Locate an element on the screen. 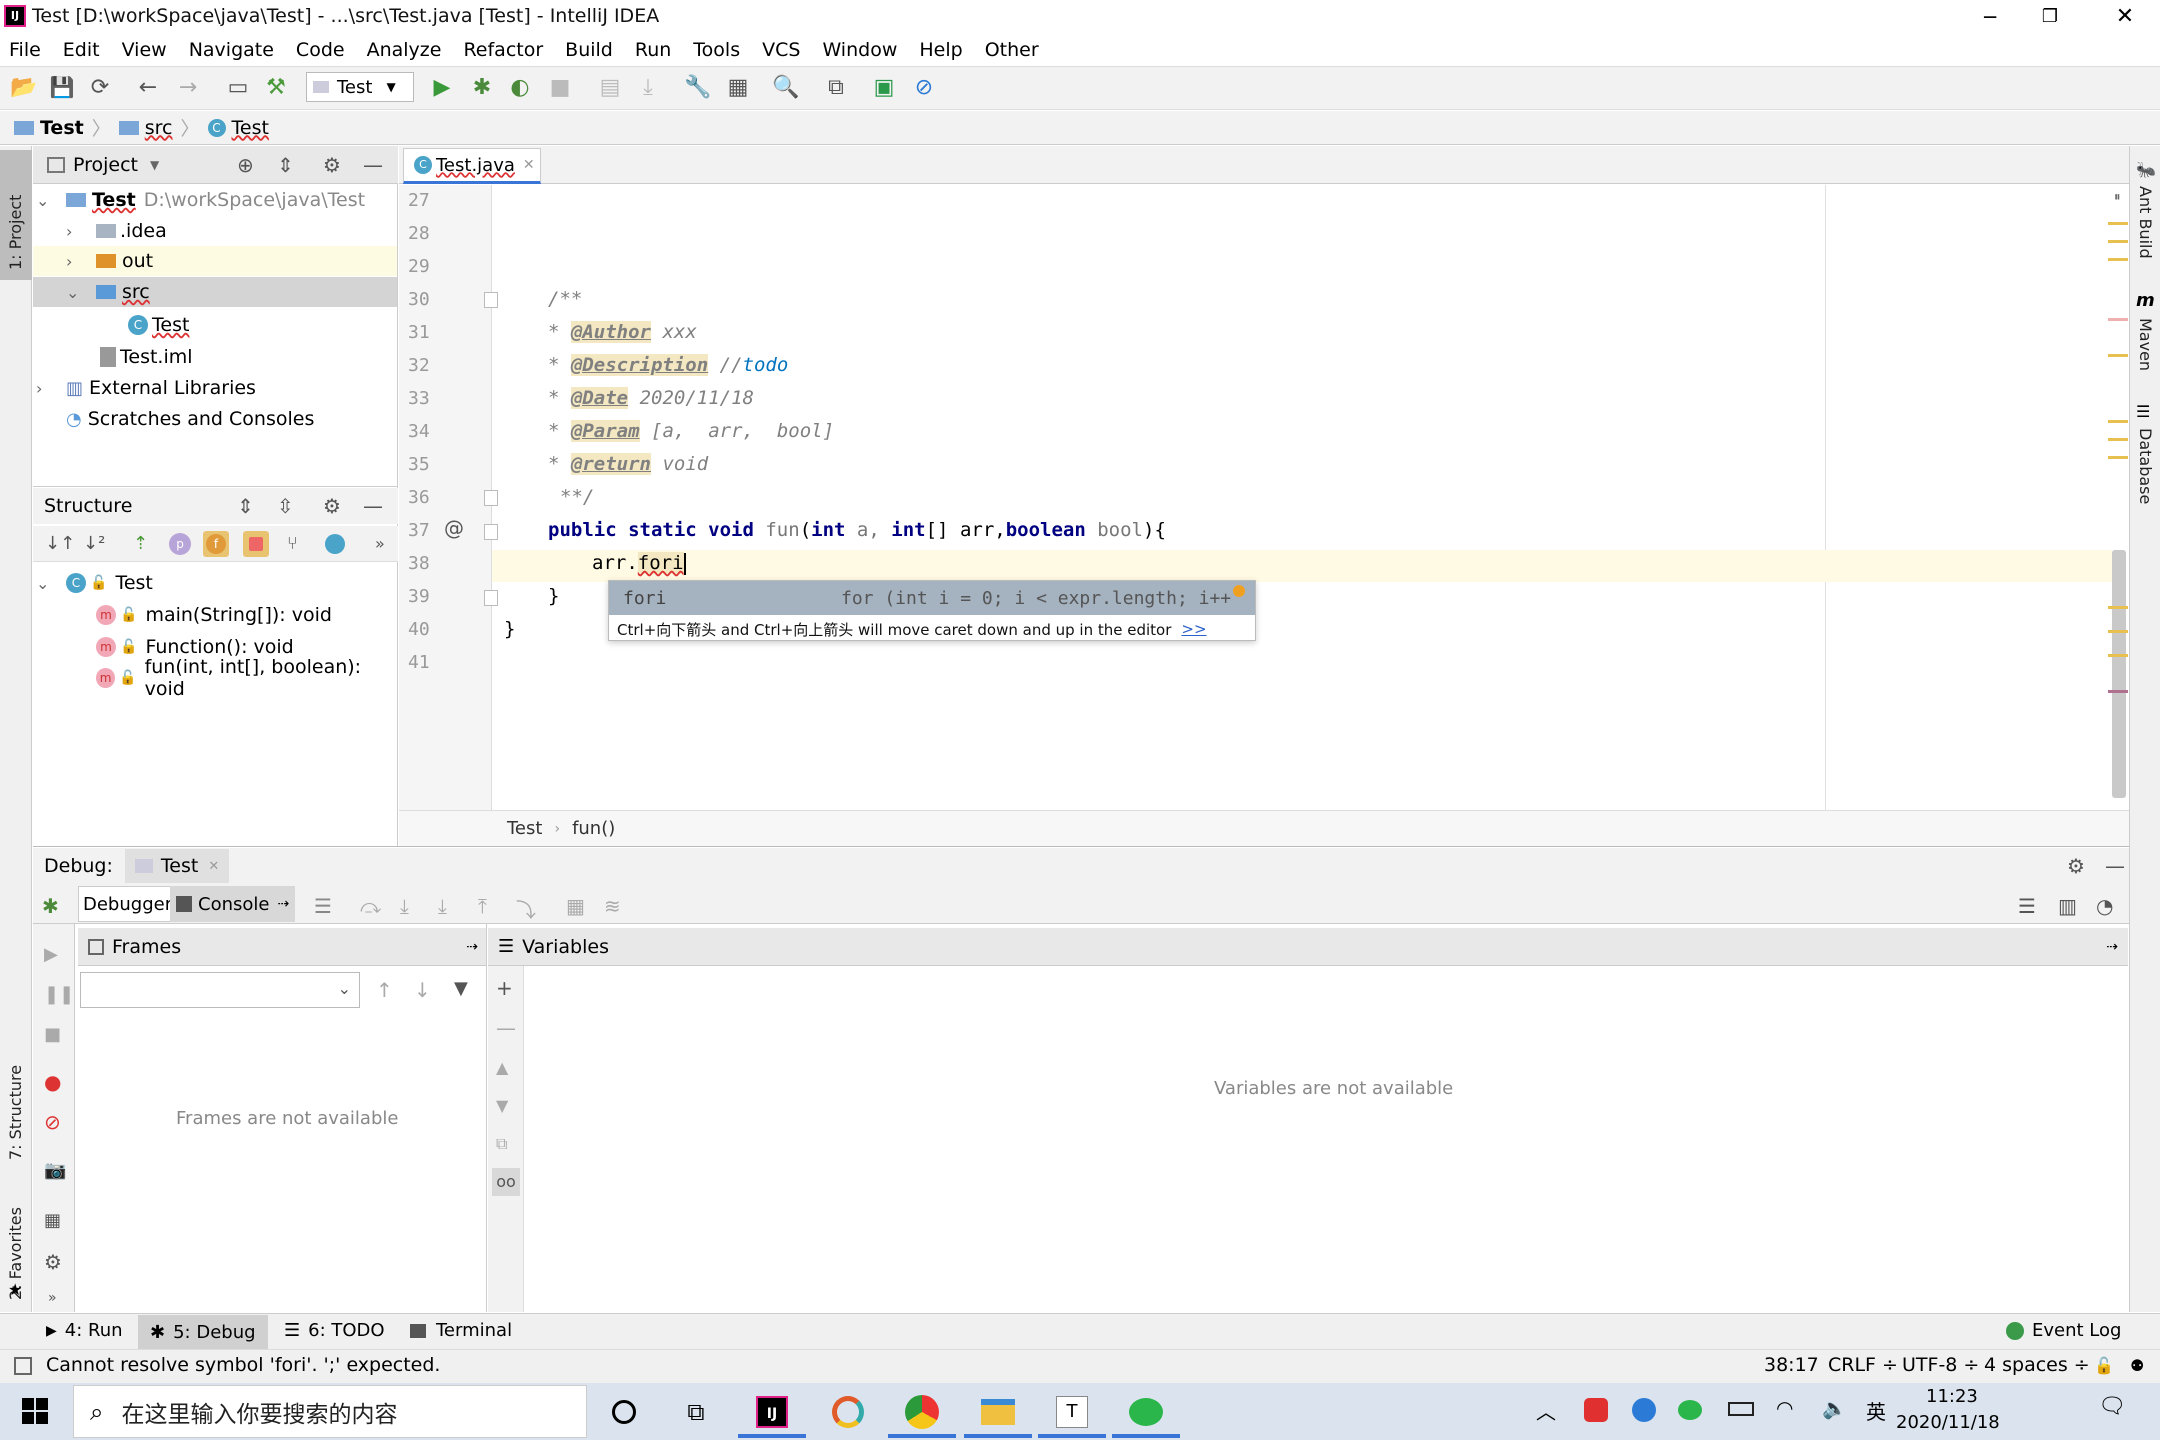 The image size is (2160, 1440). back-icon: ← is located at coordinates (148, 87).